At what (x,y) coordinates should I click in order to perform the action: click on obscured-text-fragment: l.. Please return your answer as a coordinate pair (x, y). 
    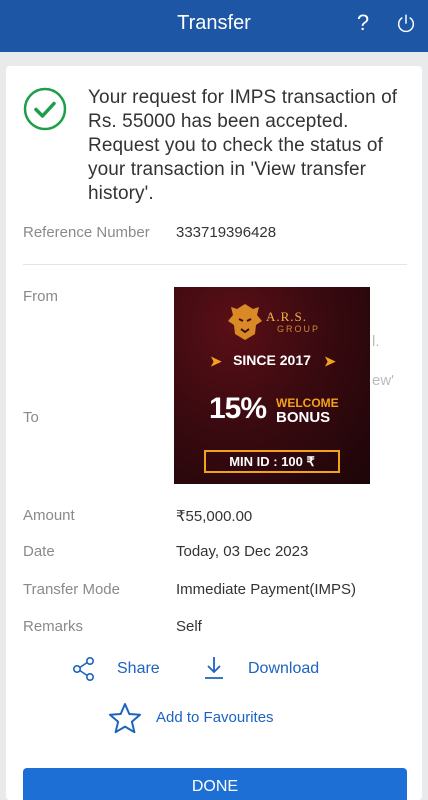
    Looking at the image, I should click on (376, 341).